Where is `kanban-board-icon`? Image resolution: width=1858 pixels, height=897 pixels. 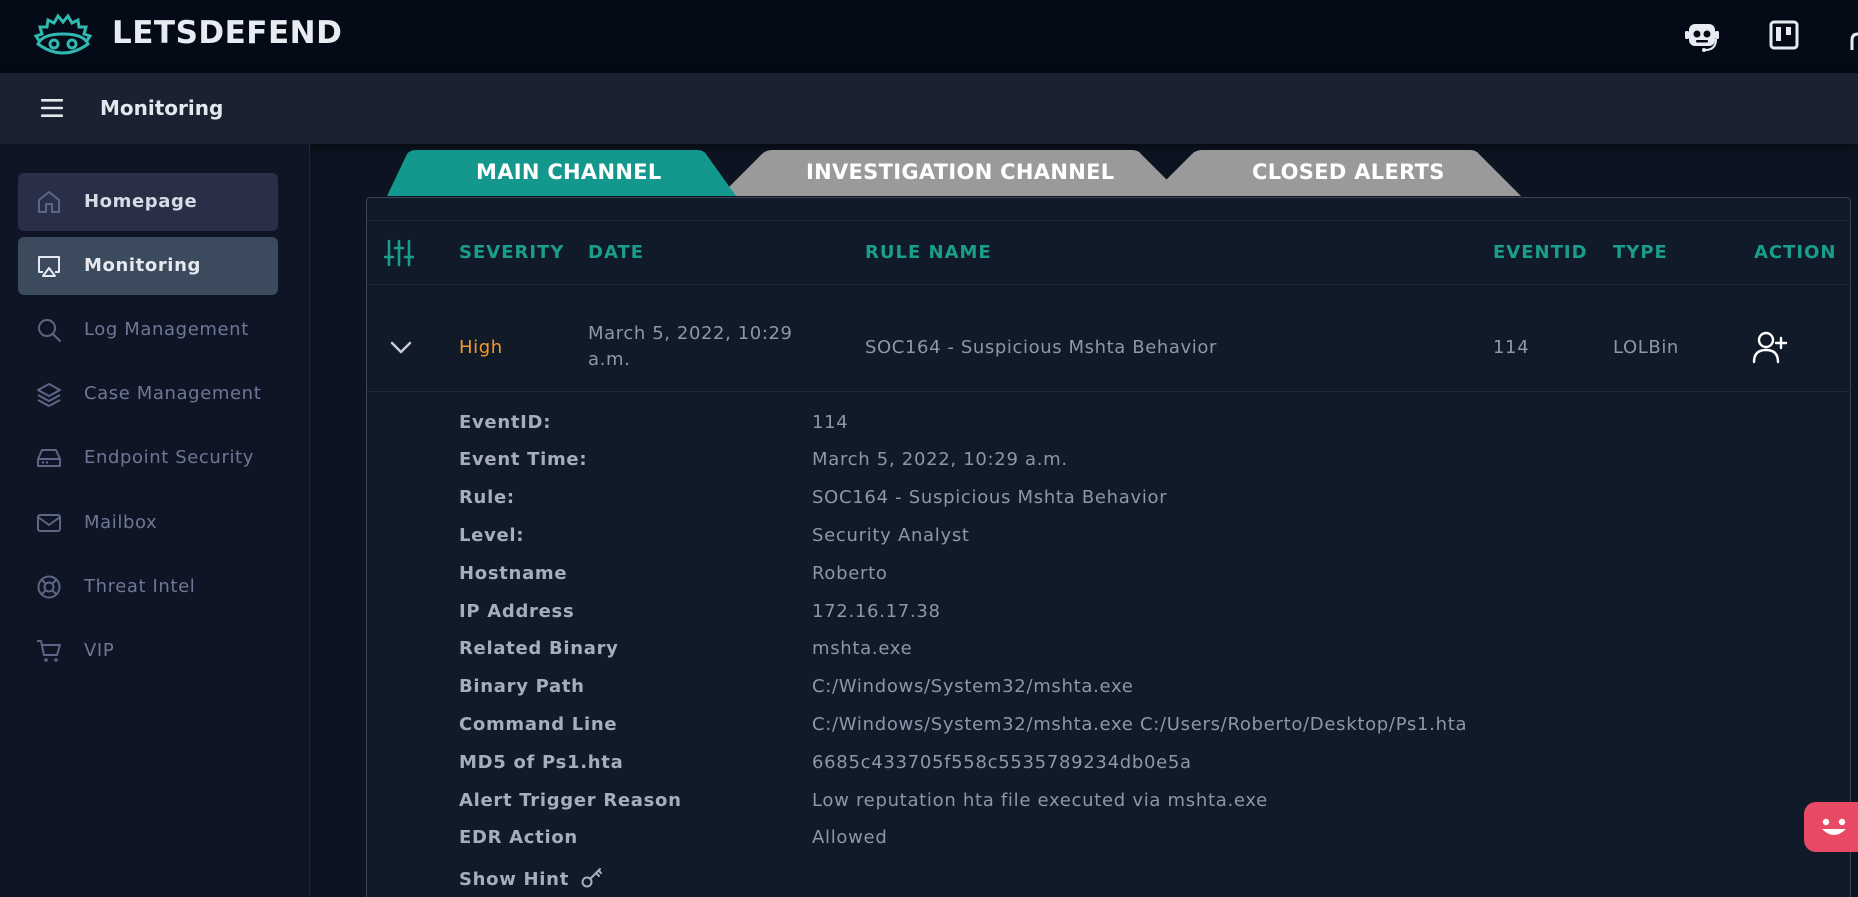 kanban-board-icon is located at coordinates (1784, 35).